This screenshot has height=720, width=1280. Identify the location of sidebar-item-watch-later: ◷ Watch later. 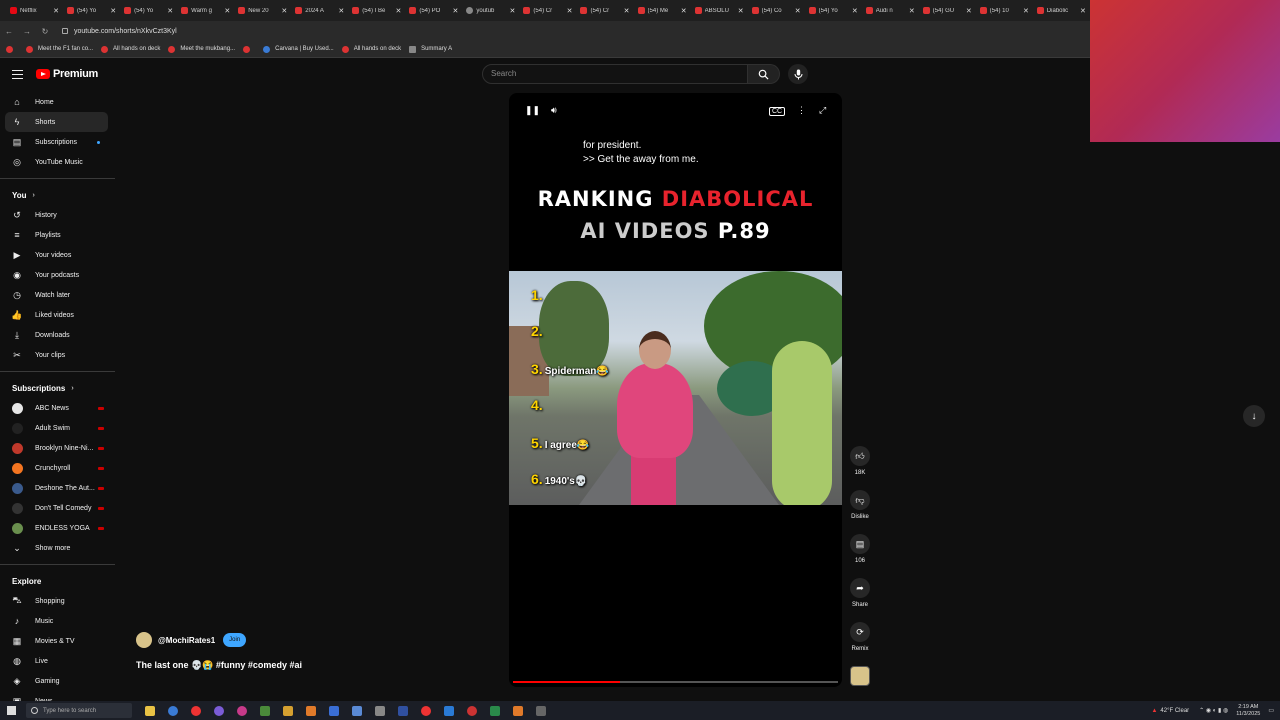
(56, 295).